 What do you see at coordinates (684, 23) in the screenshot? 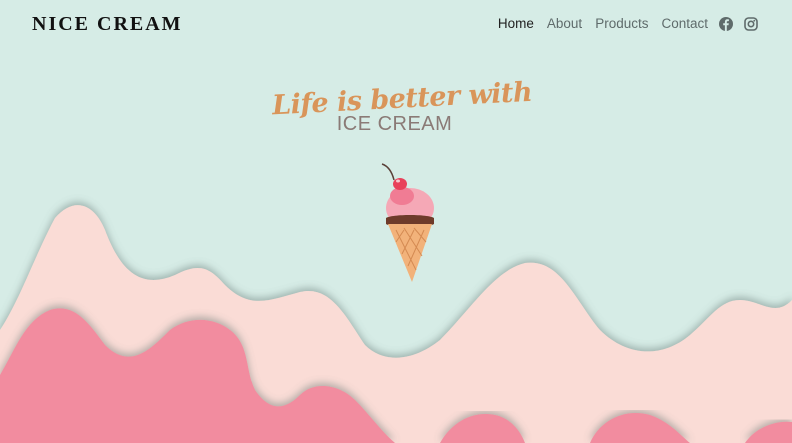
I see `nav-contact: Contact` at bounding box center [684, 23].